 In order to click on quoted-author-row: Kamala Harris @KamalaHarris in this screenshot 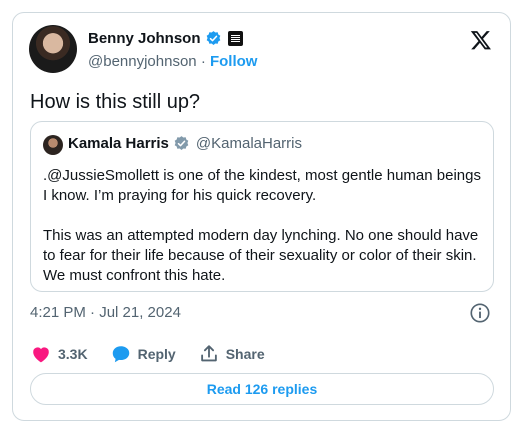, I will do `click(185, 143)`.